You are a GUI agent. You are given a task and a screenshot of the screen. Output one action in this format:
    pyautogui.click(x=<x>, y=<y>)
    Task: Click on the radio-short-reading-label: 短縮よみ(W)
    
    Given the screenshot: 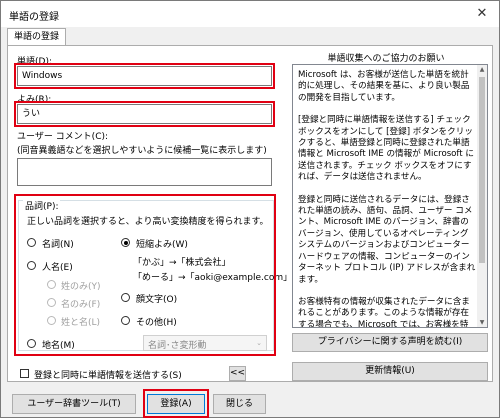 What is the action you would take?
    pyautogui.click(x=162, y=245)
    